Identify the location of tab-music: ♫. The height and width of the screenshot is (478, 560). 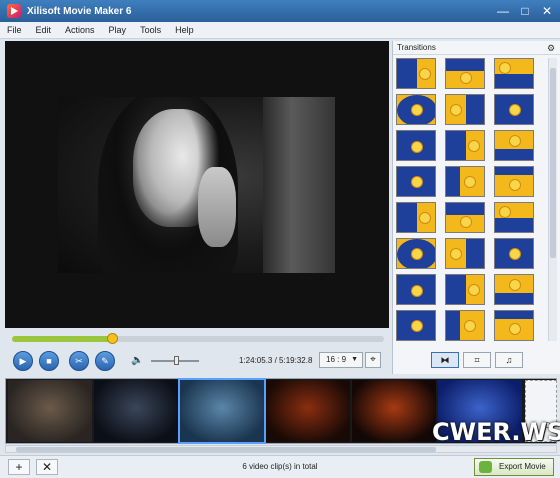
(509, 360).